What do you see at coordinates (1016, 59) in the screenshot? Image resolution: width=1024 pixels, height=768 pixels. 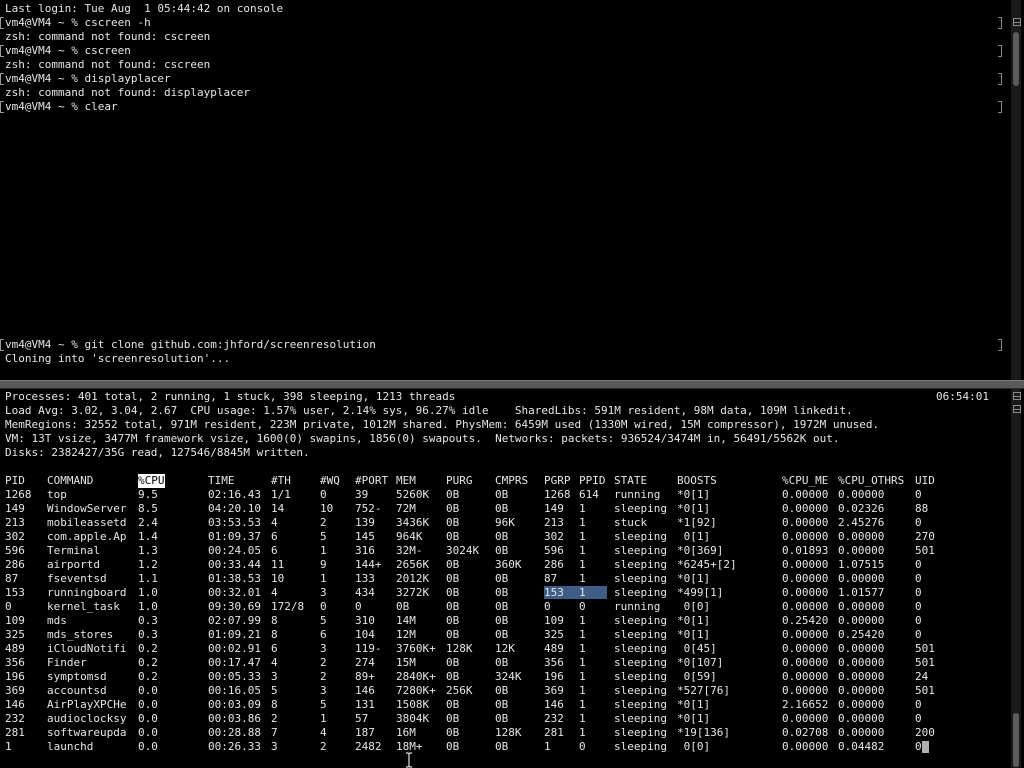 I see `top-pane-scroll-thumb` at bounding box center [1016, 59].